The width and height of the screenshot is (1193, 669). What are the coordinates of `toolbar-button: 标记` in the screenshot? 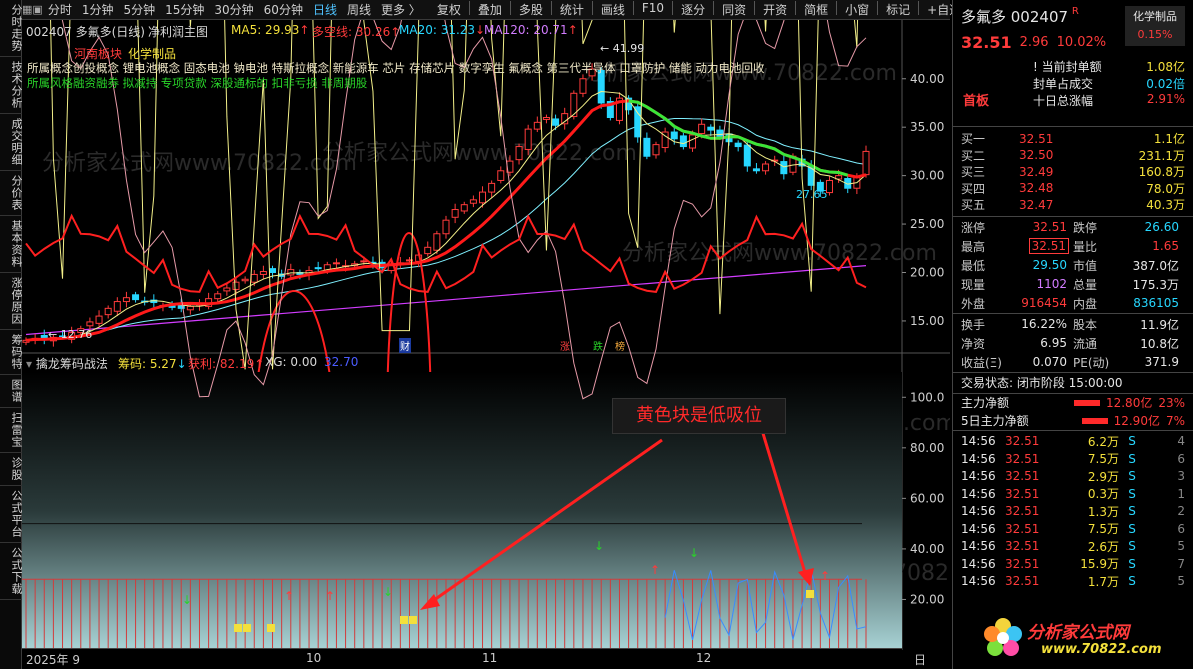 It's located at (898, 9).